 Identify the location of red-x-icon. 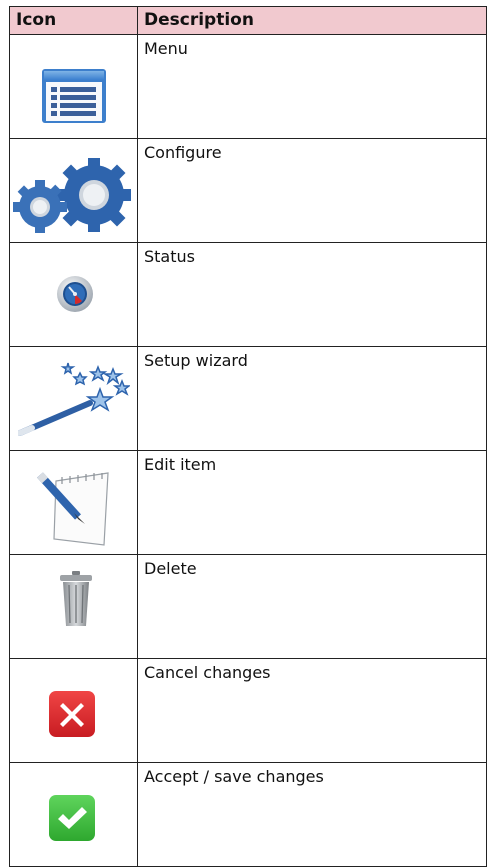
(72, 714).